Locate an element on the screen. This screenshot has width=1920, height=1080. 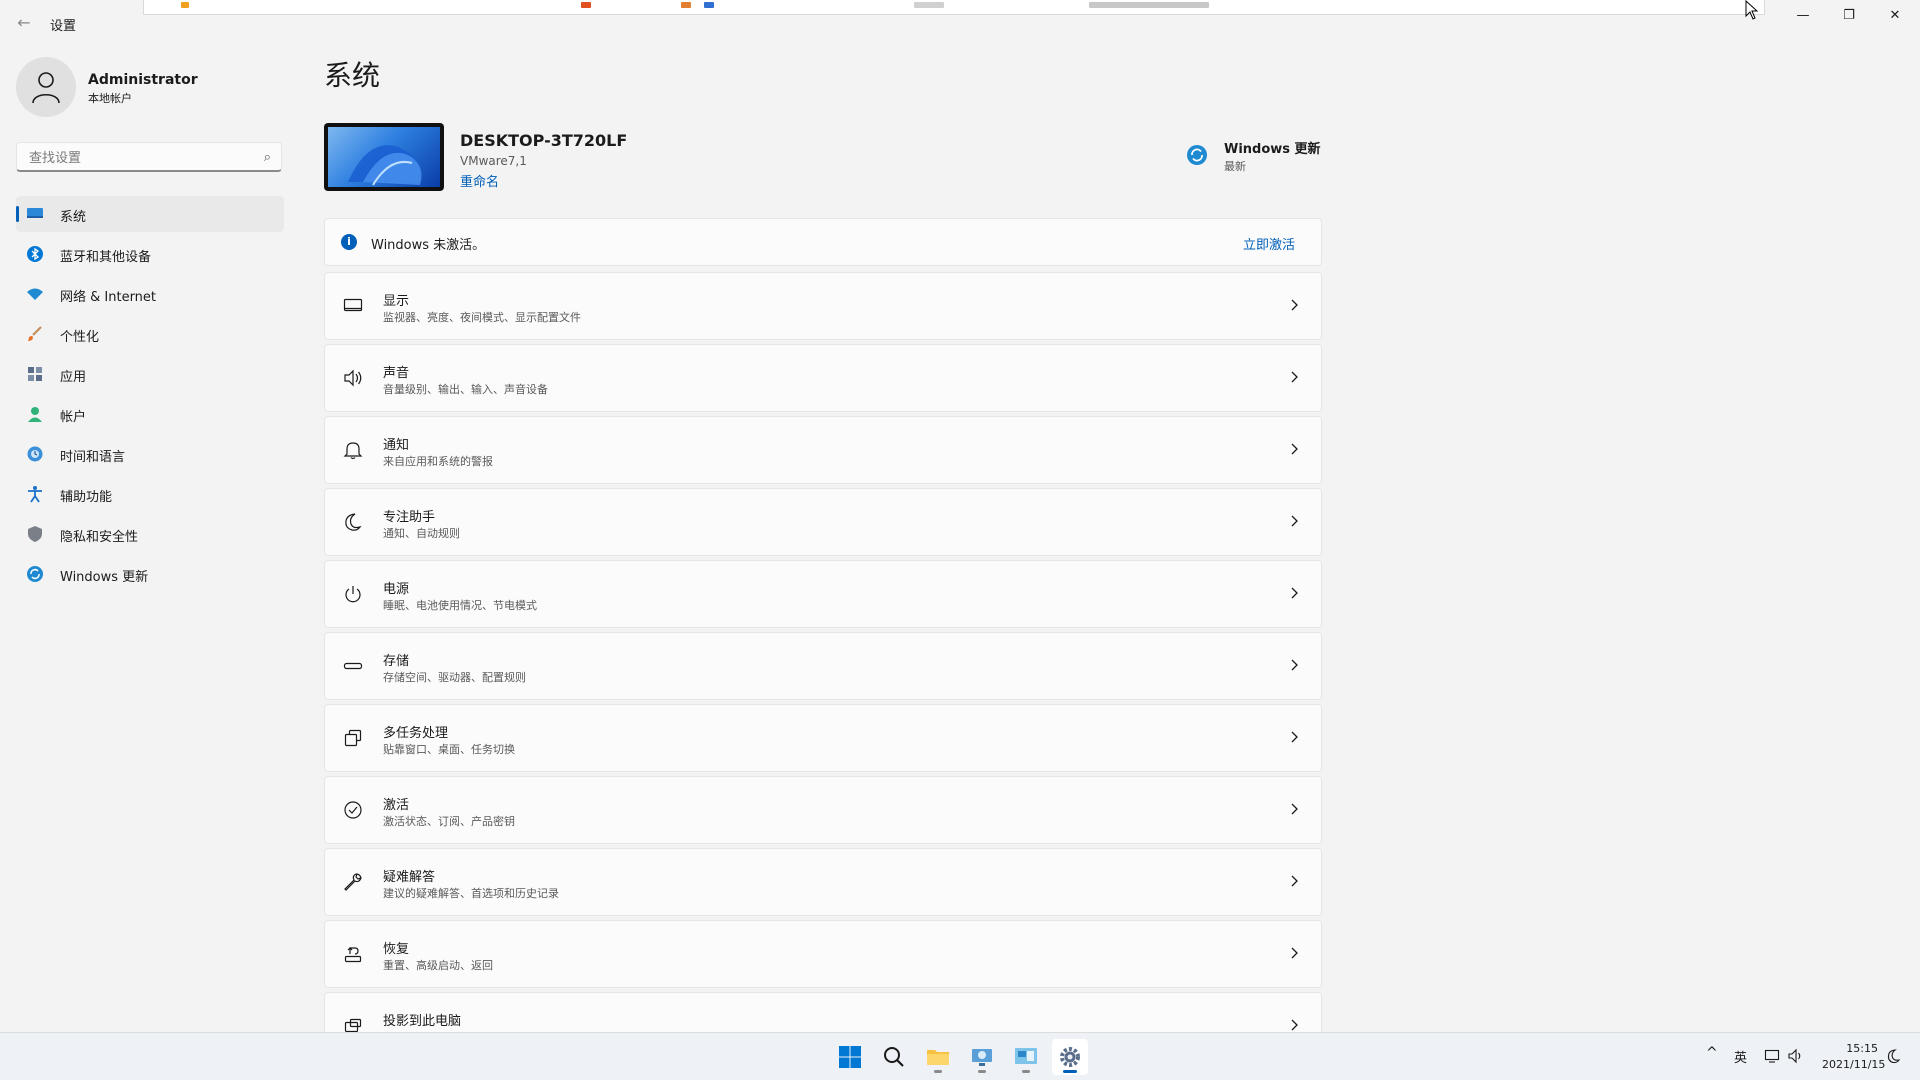
account-icon is located at coordinates (35, 414).